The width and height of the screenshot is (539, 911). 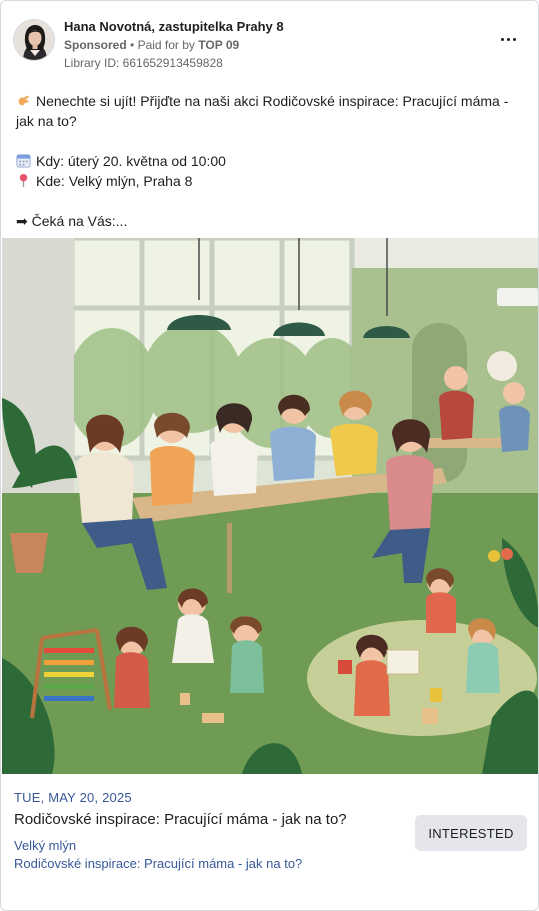 I want to click on post-line-when: Kdy: úterý 20. května od 10:00, so click(x=271, y=161).